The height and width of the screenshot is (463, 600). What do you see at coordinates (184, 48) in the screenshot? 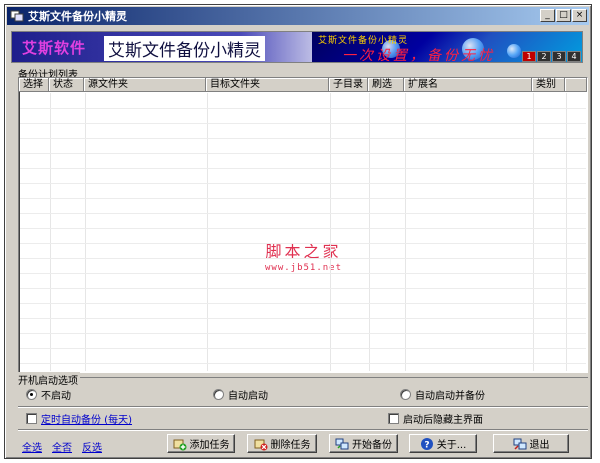
I see `banner-app-name: 艾斯文件备份小精灵` at bounding box center [184, 48].